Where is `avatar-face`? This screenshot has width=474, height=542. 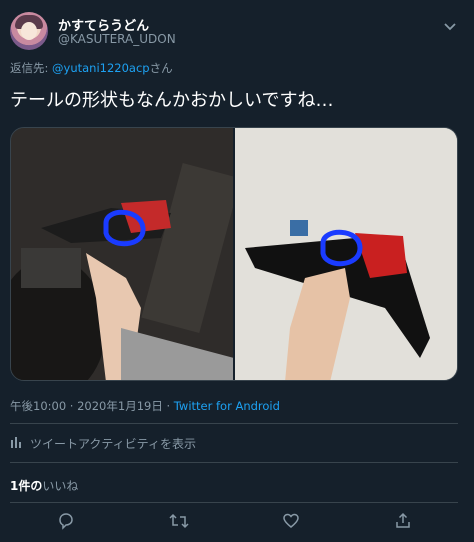
avatar-face is located at coordinates (29, 31).